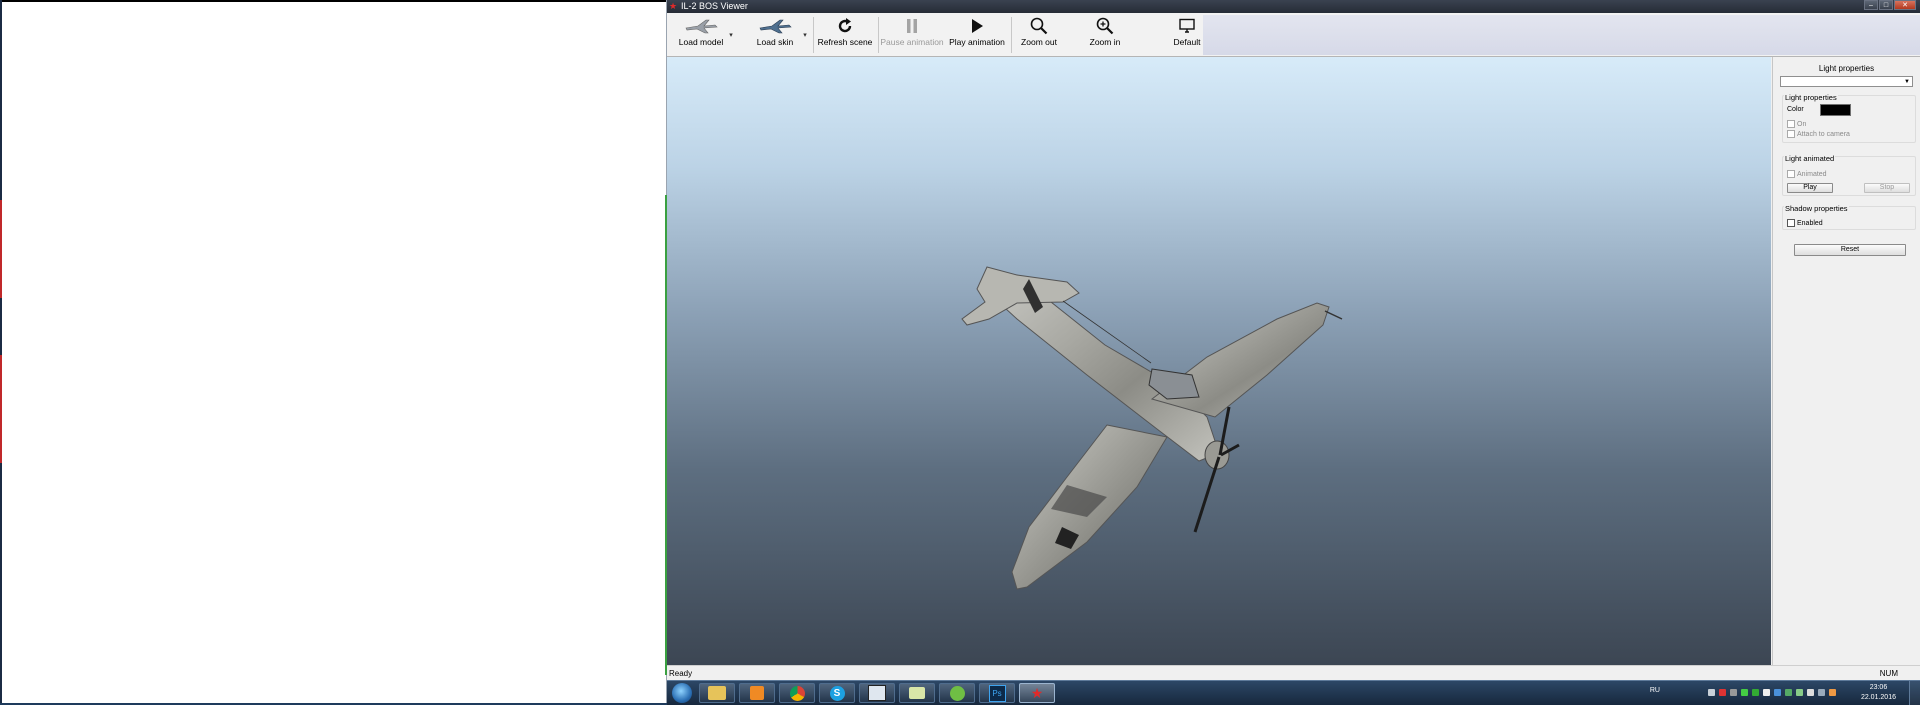  Describe the element at coordinates (997, 693) in the screenshot. I see `taskbar-photoshop: Ps` at that location.